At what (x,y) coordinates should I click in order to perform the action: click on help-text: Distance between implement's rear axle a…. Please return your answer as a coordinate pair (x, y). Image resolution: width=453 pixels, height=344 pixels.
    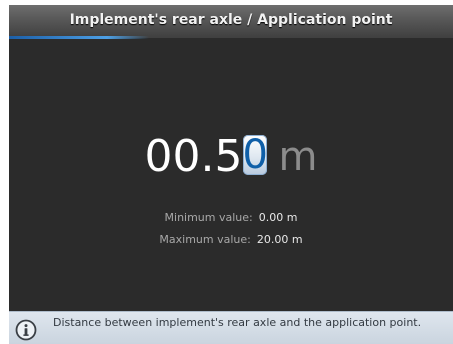
    Looking at the image, I should click on (237, 322).